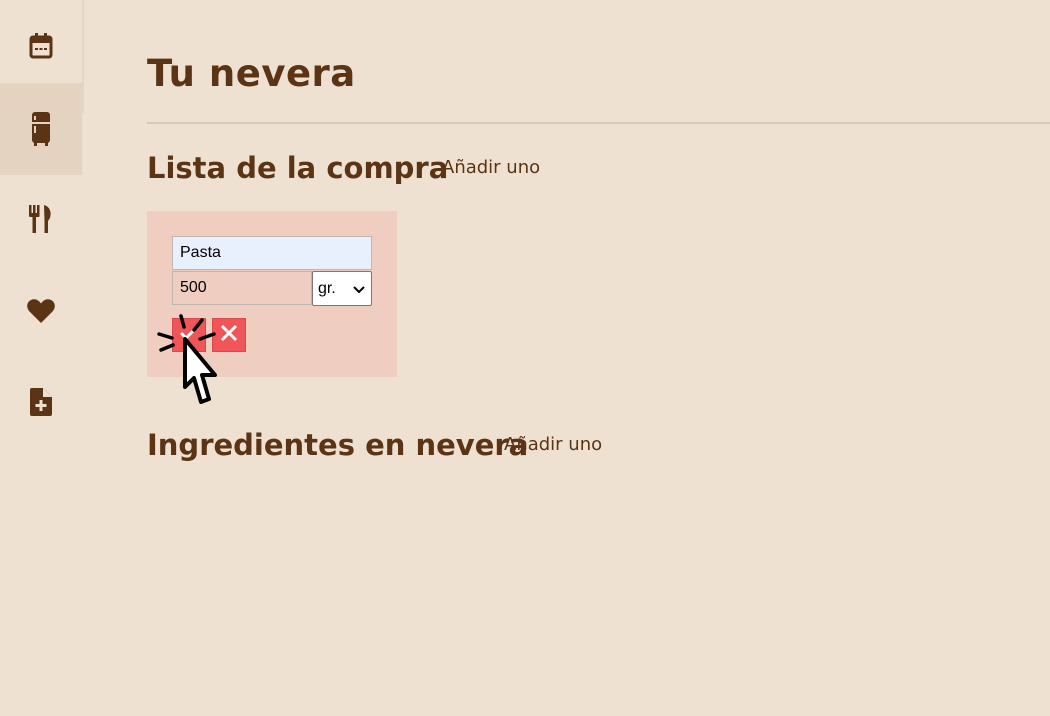  I want to click on cancel-button, so click(229, 335).